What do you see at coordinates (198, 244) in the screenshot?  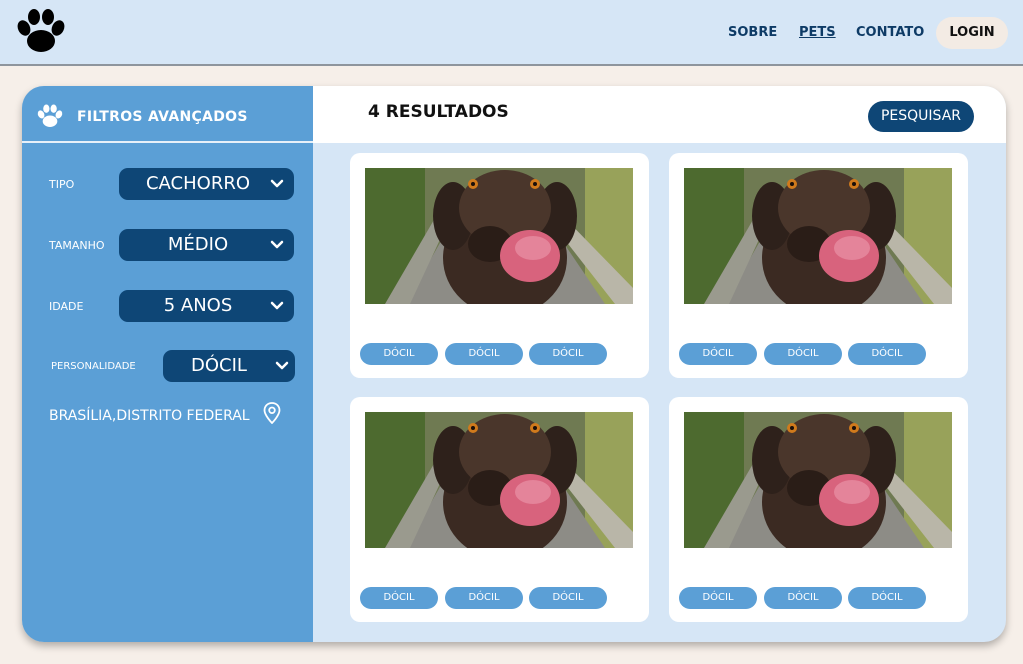 I see `select-value: MÉDIO` at bounding box center [198, 244].